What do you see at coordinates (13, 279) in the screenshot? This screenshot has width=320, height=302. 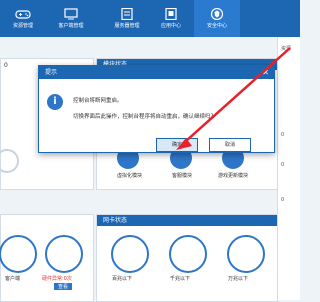 I see `client-label: 客户端` at bounding box center [13, 279].